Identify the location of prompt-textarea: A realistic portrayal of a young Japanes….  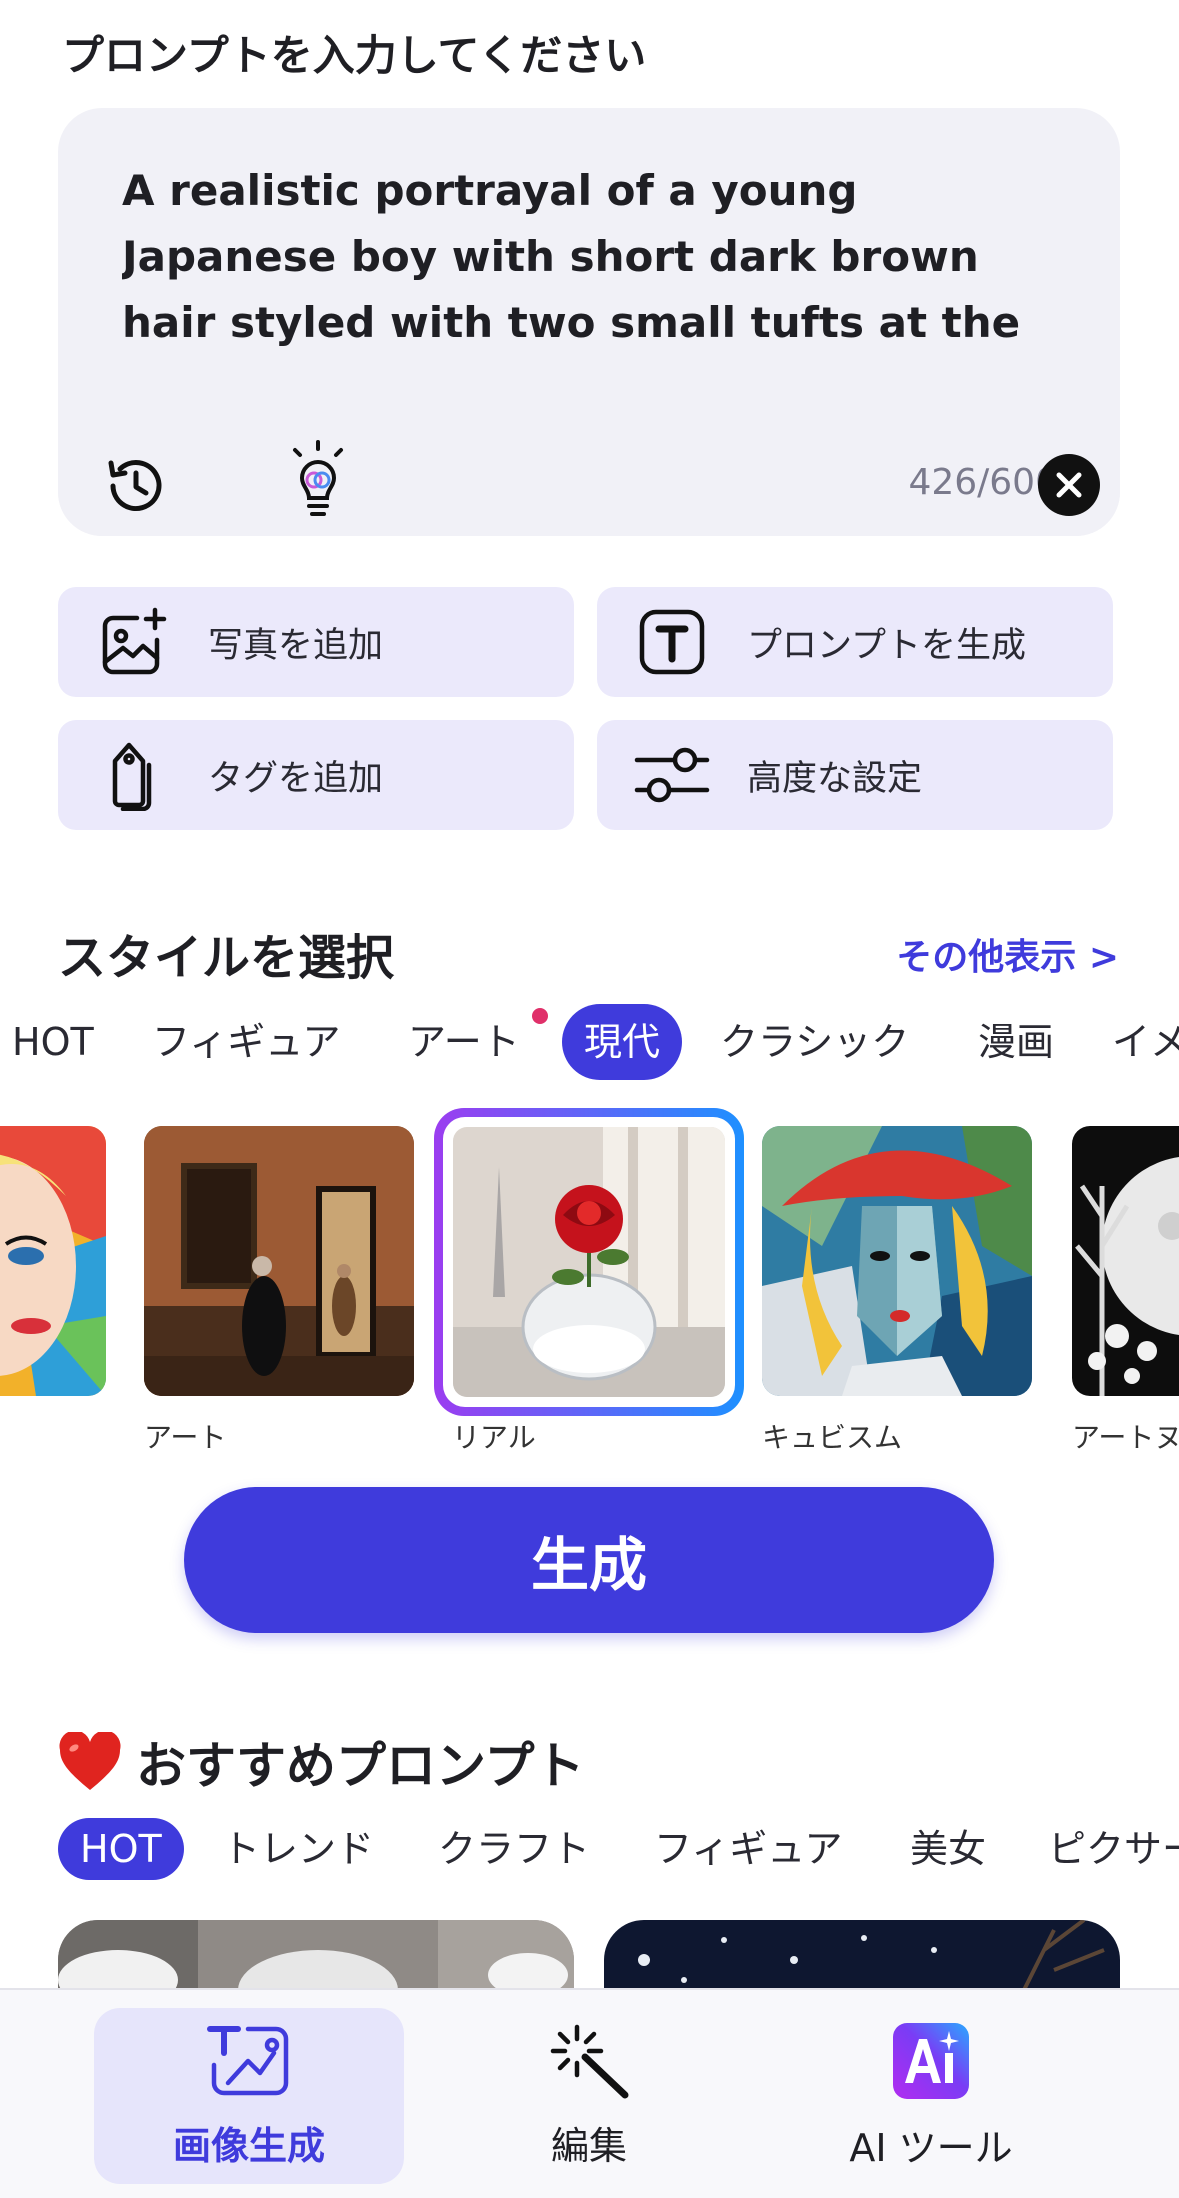
(597, 258).